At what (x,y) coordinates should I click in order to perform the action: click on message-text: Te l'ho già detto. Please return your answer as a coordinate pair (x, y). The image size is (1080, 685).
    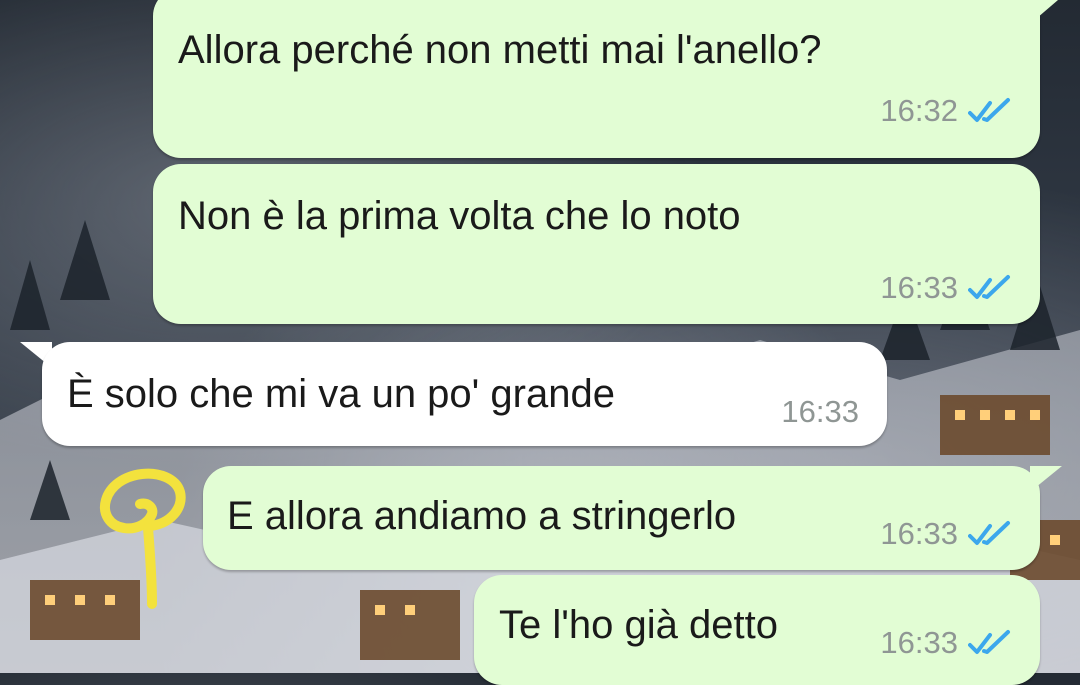
    Looking at the image, I should click on (638, 625).